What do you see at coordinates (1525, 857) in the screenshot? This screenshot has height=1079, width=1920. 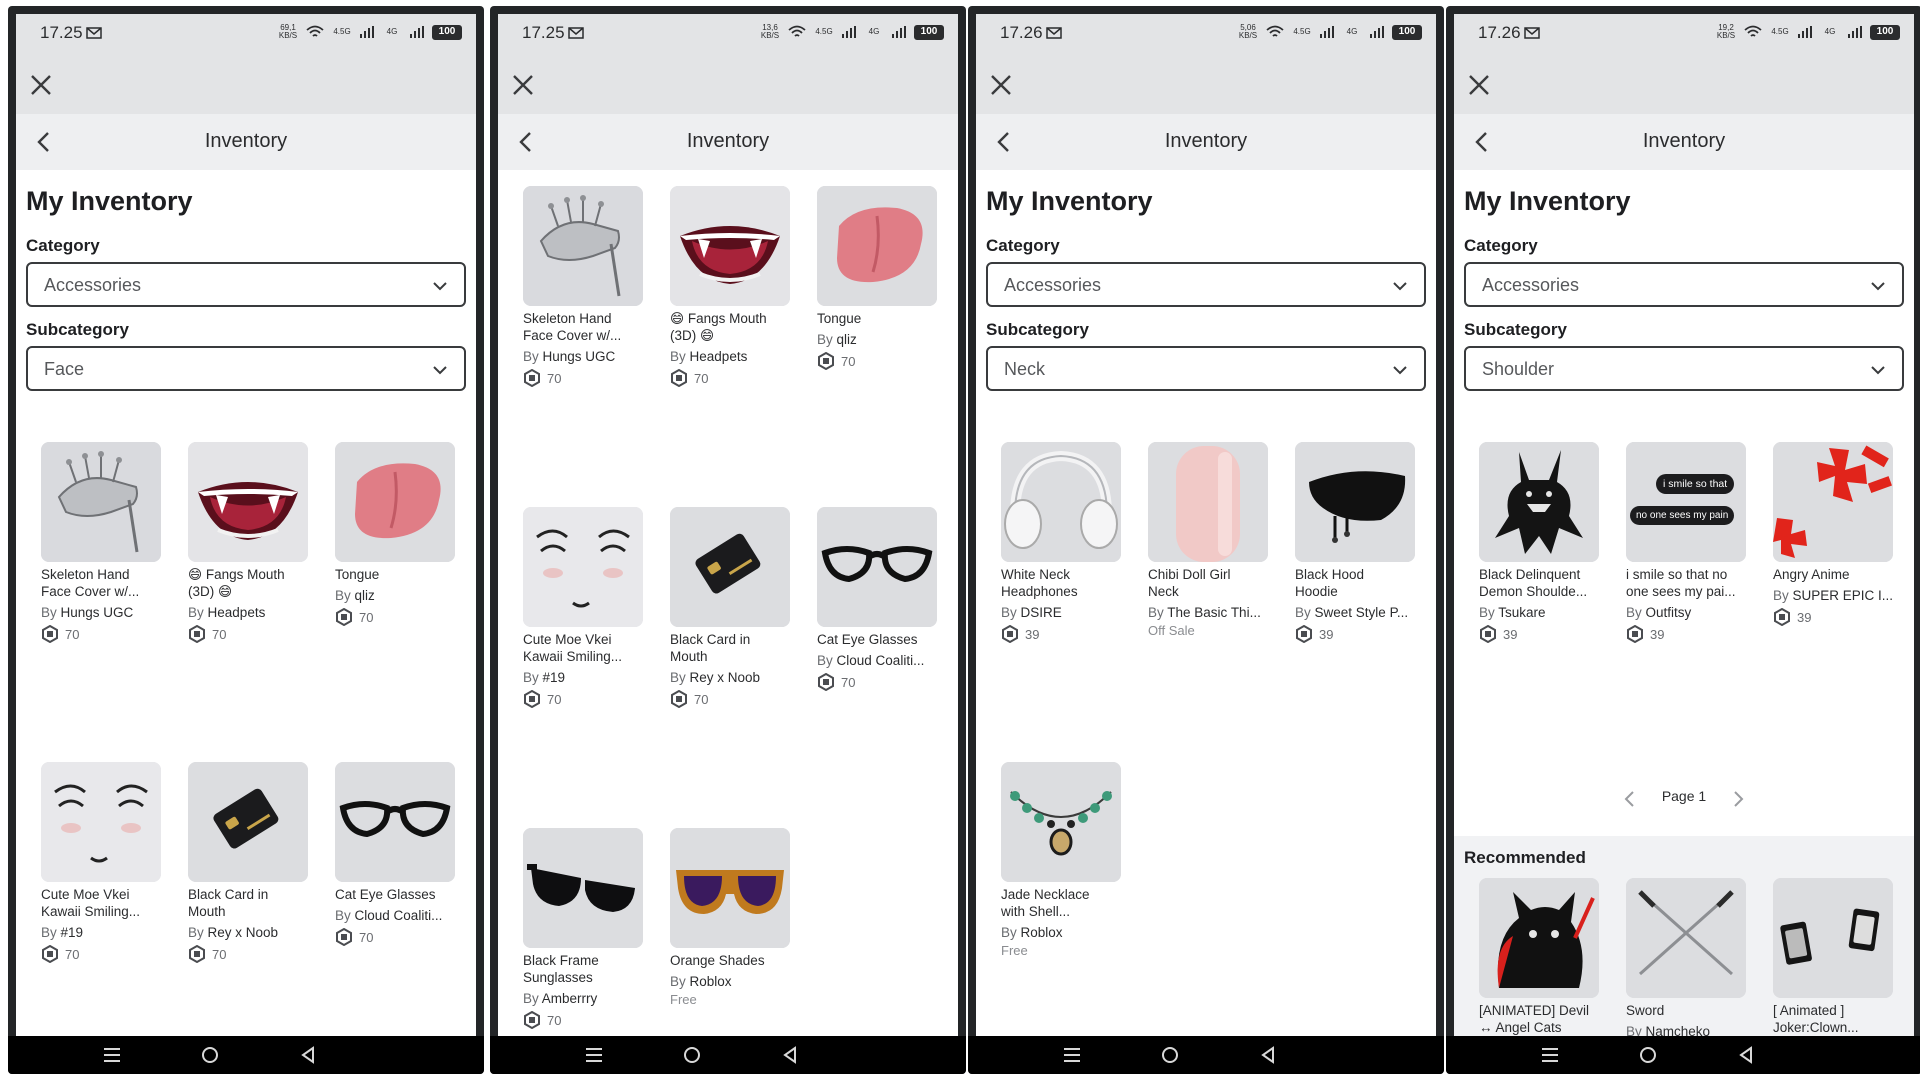 I see `recommended-title: Recommended` at bounding box center [1525, 857].